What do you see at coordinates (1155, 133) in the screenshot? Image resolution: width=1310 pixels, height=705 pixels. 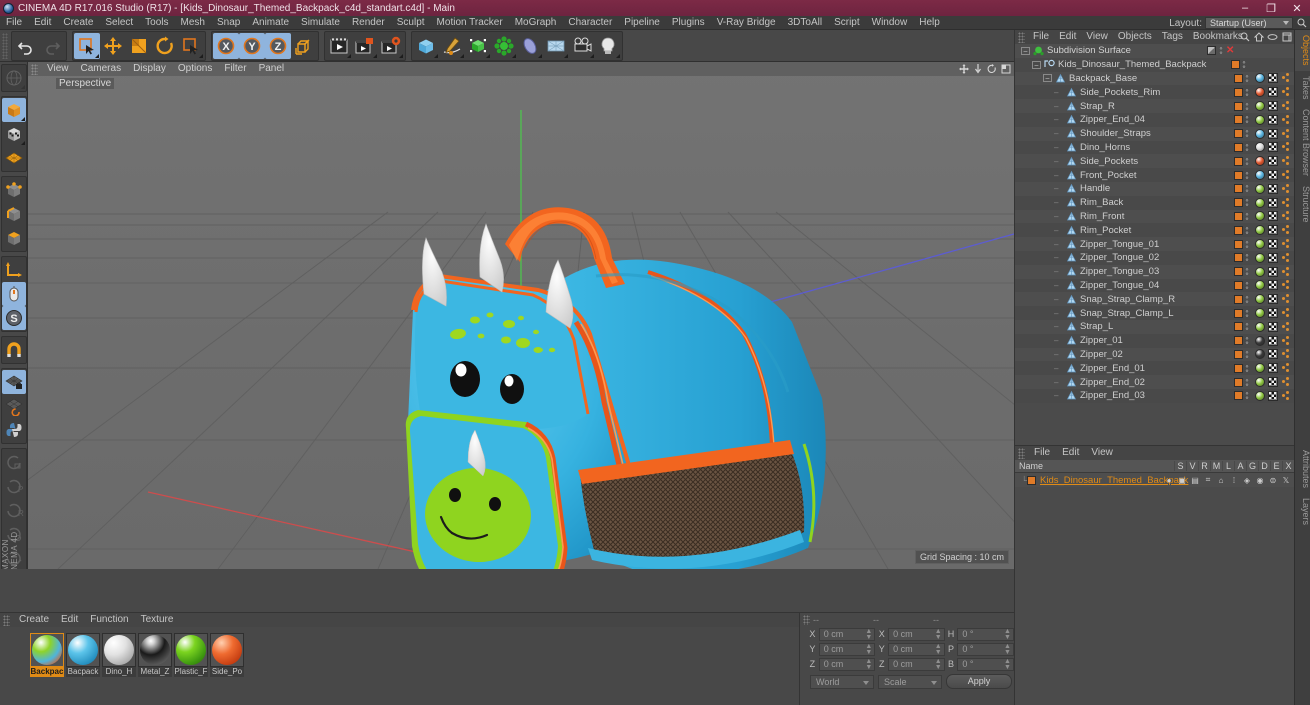 I see `object-row: – Shoulder_Straps` at bounding box center [1155, 133].